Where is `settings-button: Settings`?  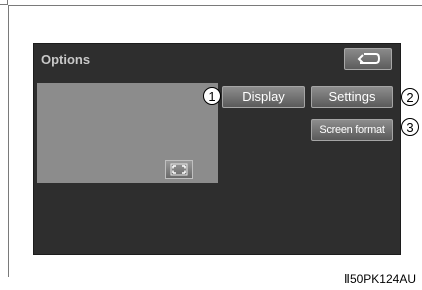
settings-button: Settings is located at coordinates (352, 97).